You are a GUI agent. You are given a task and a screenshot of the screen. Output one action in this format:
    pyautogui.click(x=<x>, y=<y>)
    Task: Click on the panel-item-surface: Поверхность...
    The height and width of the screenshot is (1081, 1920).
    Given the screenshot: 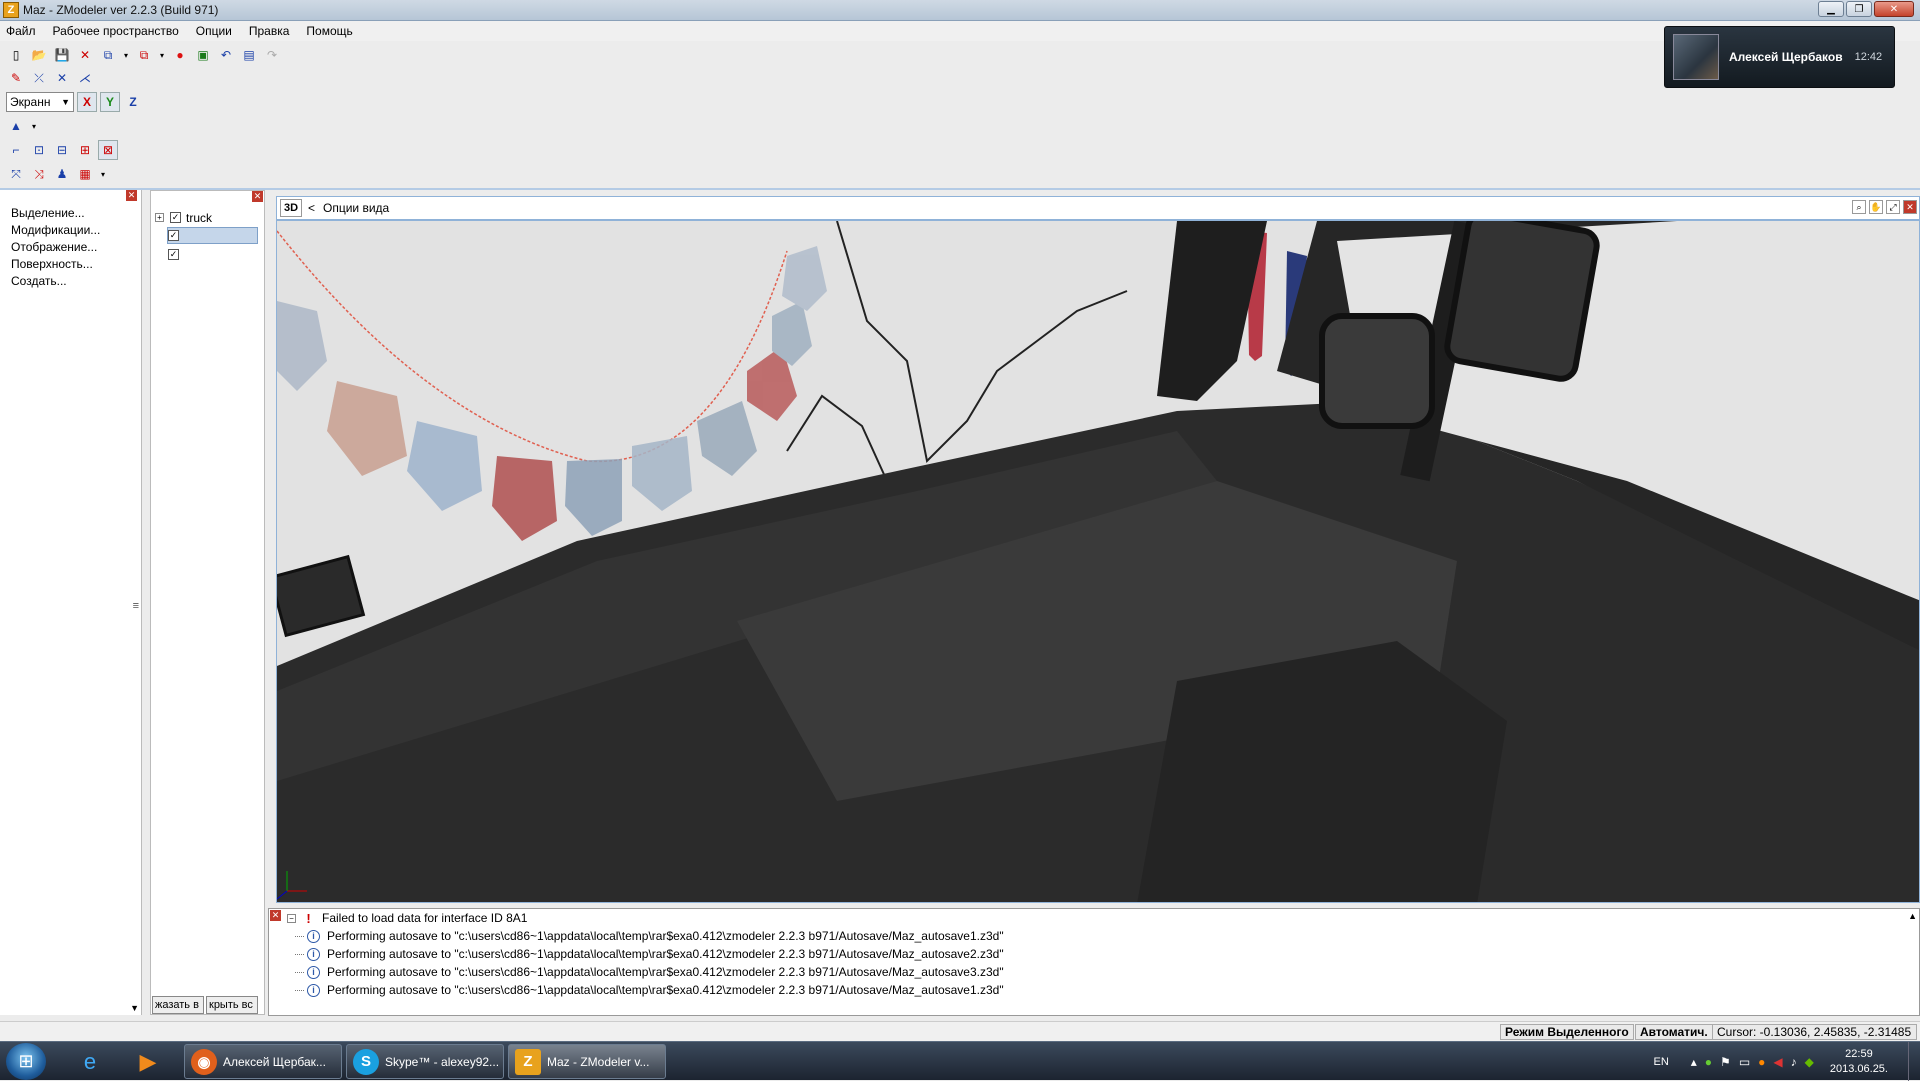 What is the action you would take?
    pyautogui.click(x=76, y=265)
    